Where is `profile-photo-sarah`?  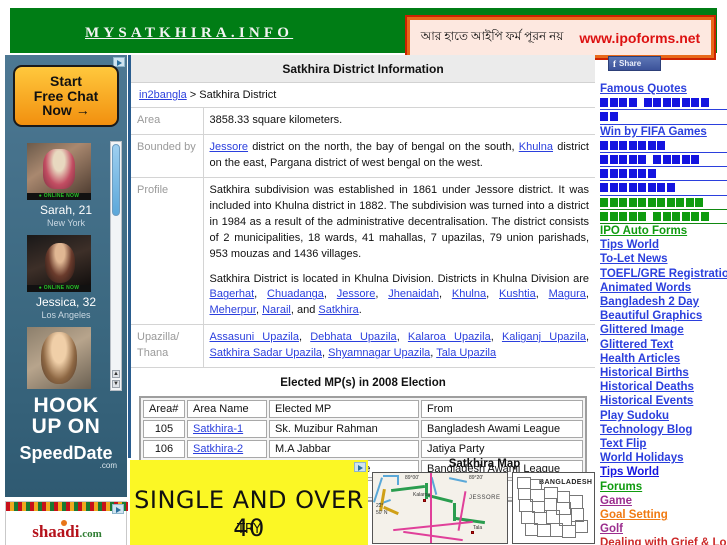 profile-photo-sarah is located at coordinates (59, 168).